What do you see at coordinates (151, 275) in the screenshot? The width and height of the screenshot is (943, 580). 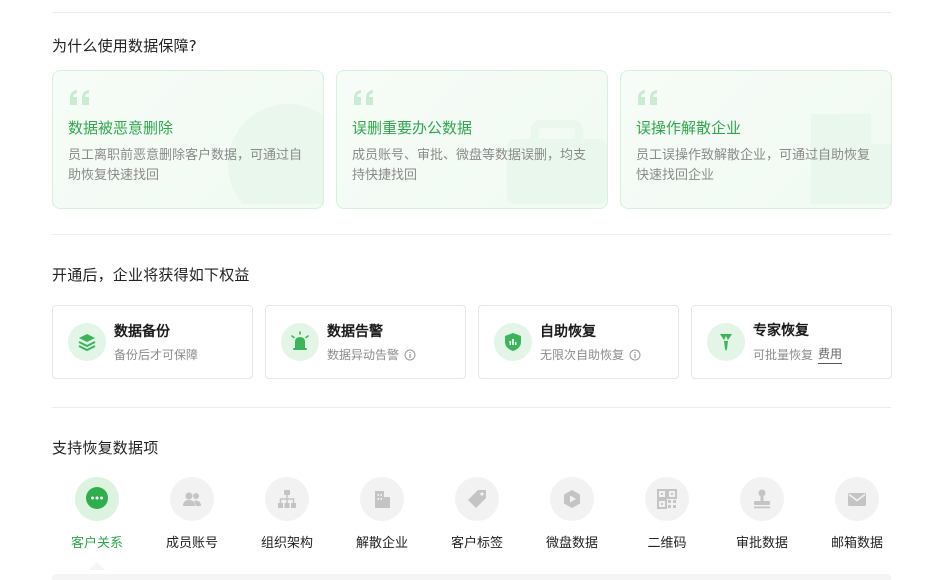 I see `benefits-section-title: 开通后，企业将获得如下权益` at bounding box center [151, 275].